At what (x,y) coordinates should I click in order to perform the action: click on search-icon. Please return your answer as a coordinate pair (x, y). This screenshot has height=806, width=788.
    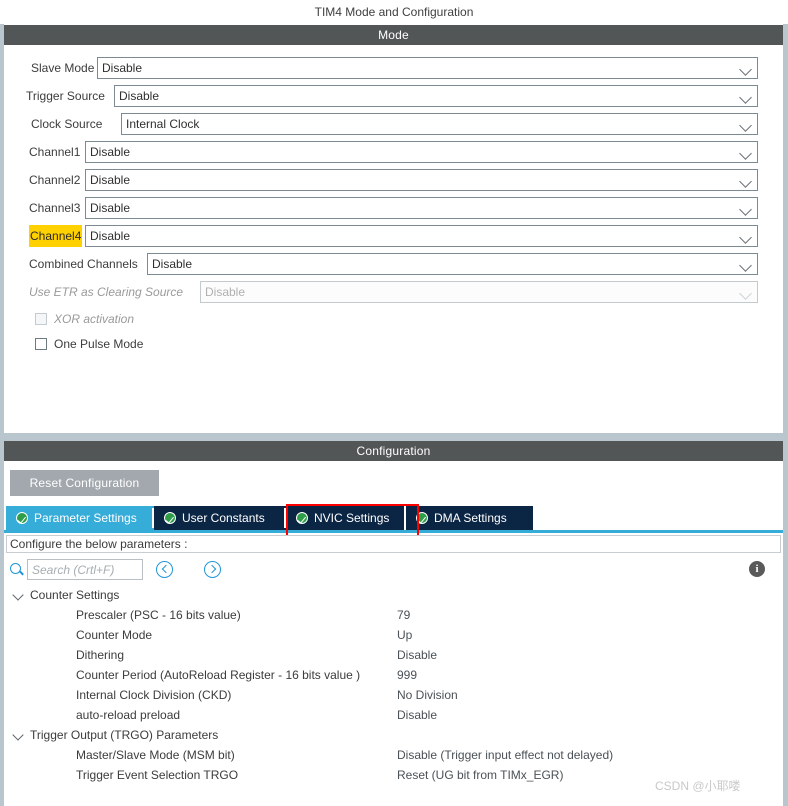
    Looking at the image, I should click on (15, 568).